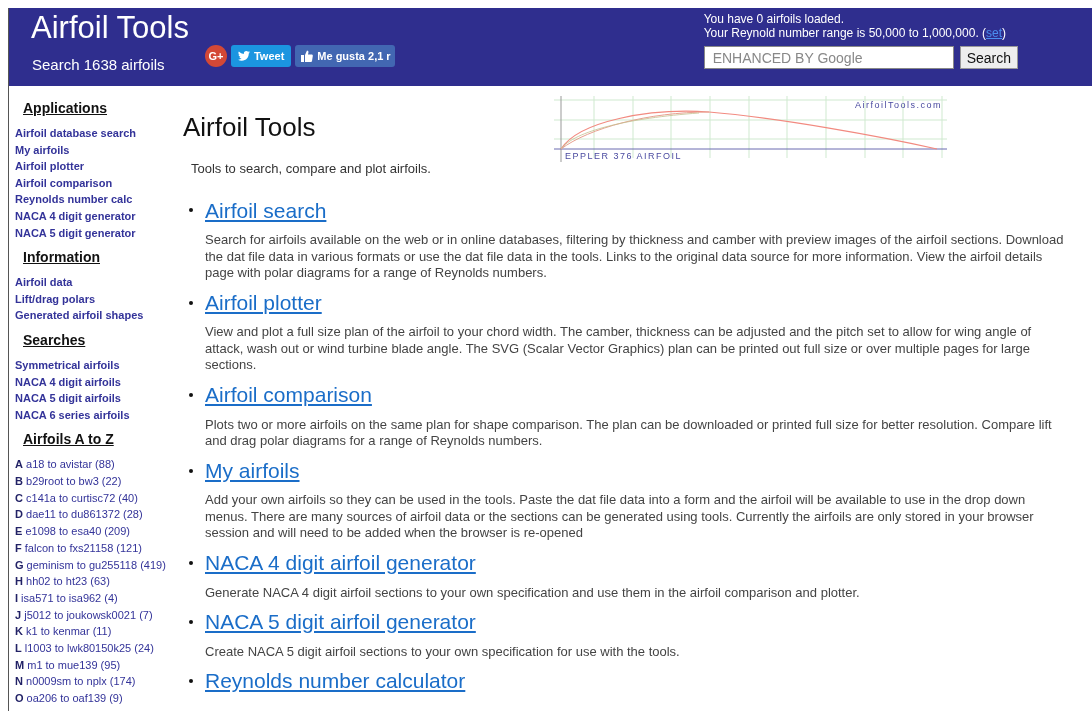 This screenshot has width=1092, height=711. What do you see at coordinates (92, 299) in the screenshot?
I see `sidebar-link: Lift/drag polars` at bounding box center [92, 299].